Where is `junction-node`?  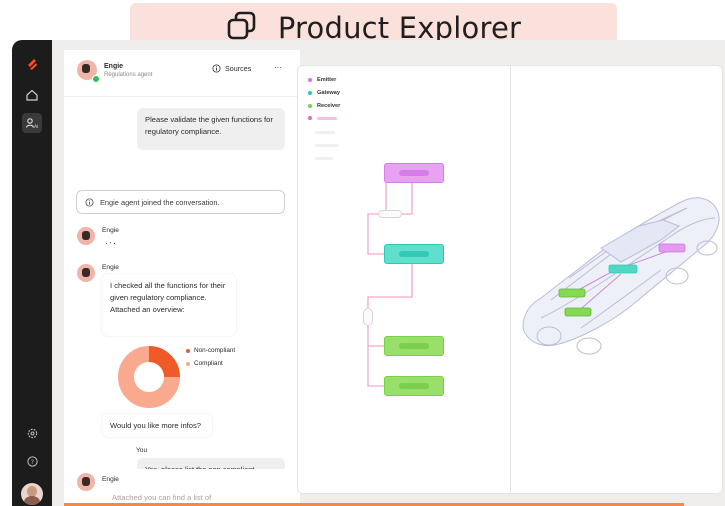
junction-node is located at coordinates (368, 317).